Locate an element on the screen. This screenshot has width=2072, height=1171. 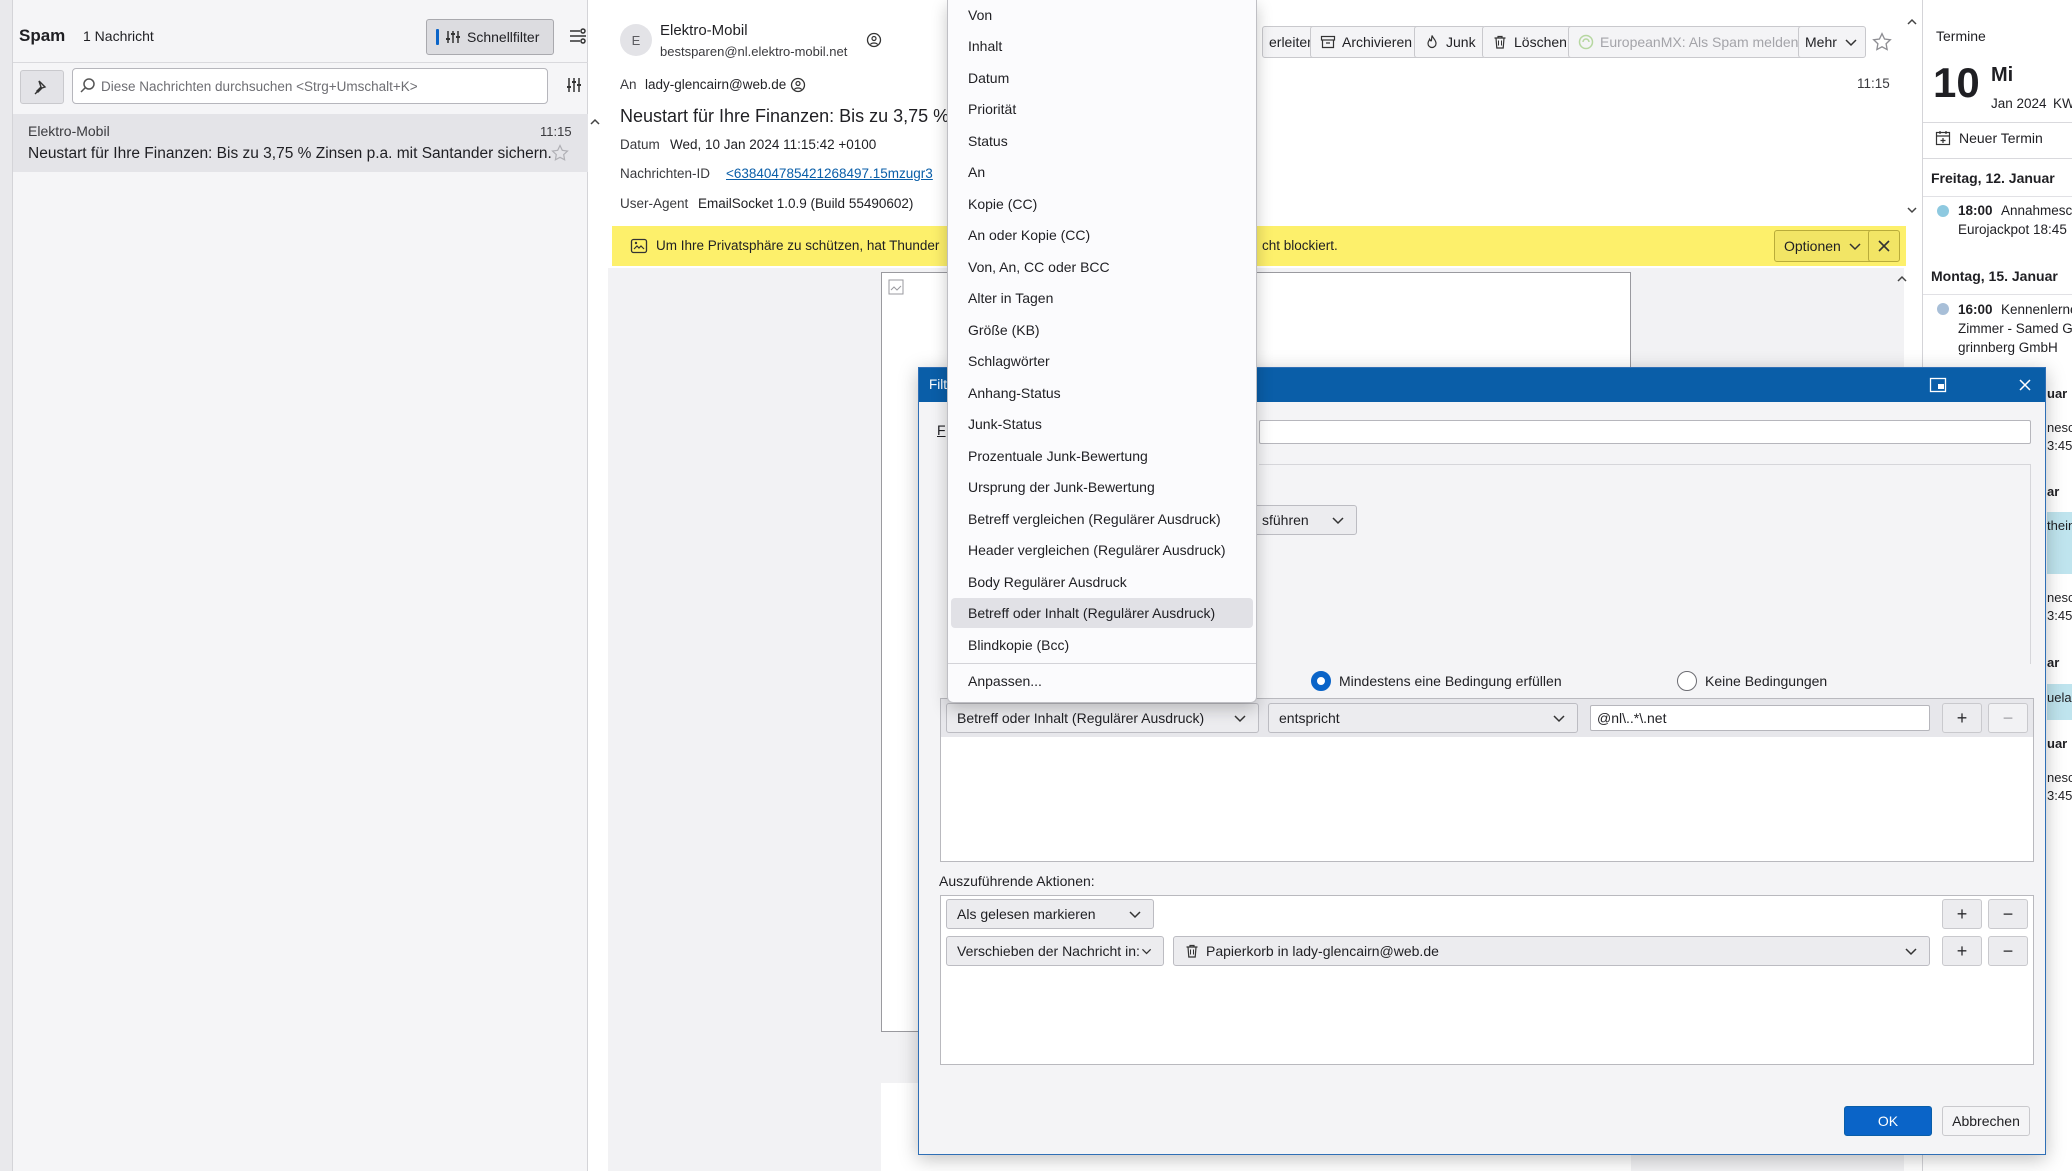
msgid-link: <638404785421268497.15mzugr3 is located at coordinates (829, 173).